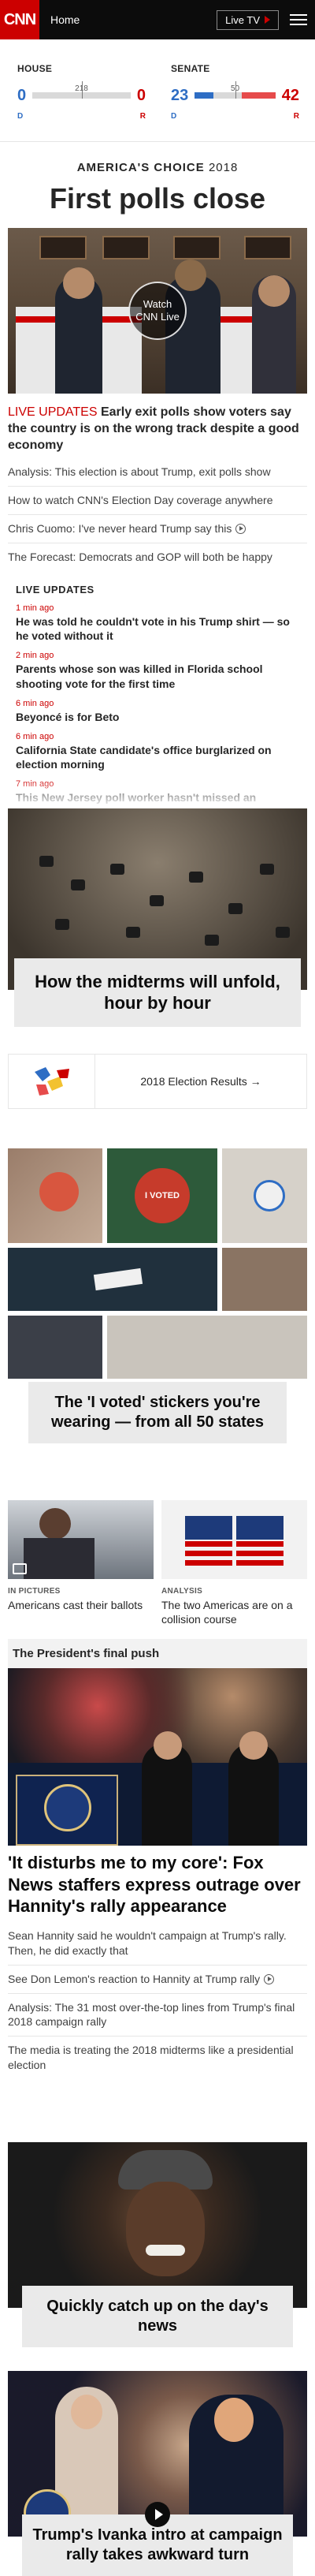 Image resolution: width=315 pixels, height=2576 pixels. What do you see at coordinates (235, 102) in the screenshot?
I see `senate-race: SENATE 23 50 42 D R` at bounding box center [235, 102].